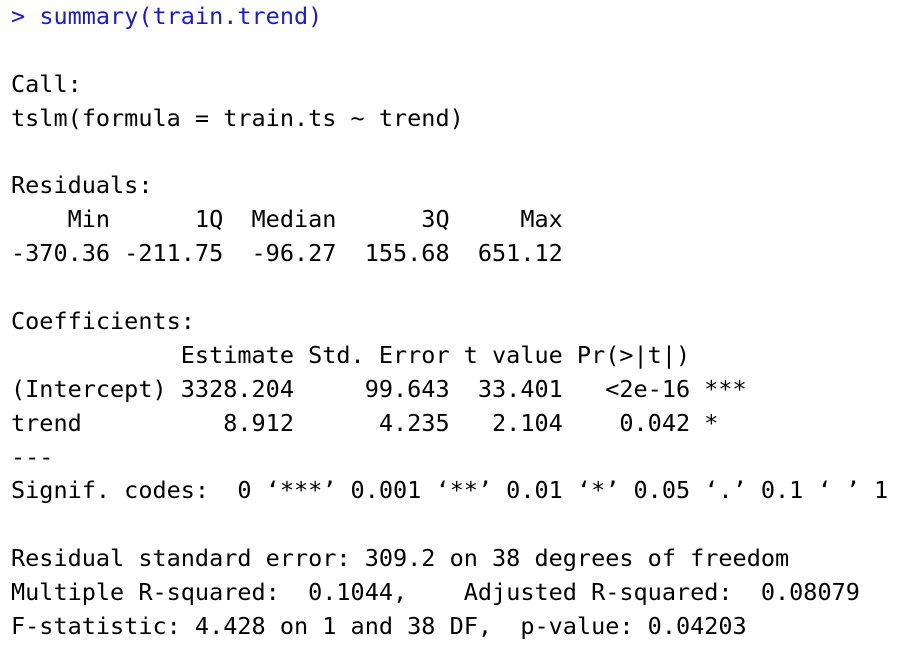 This screenshot has width=916, height=646. I want to click on residuals-header: Residuals:, so click(82, 185).